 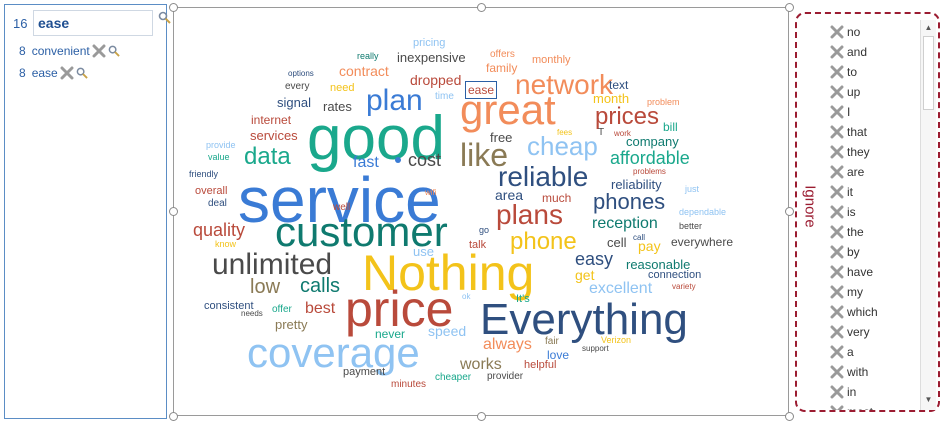 I want to click on cloud-word: dropped, so click(x=435, y=80).